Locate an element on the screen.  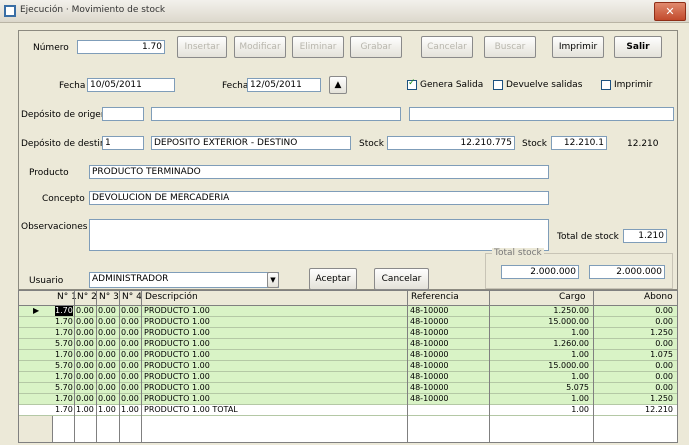
table-cell: PRODUCTO 1.00 TOTAL is located at coordinates (274, 410).